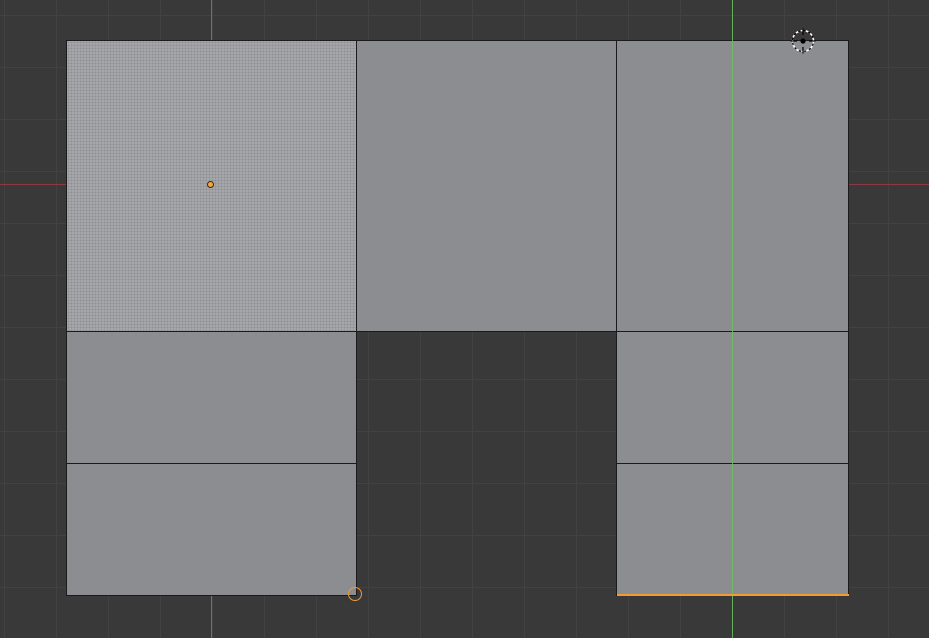  Describe the element at coordinates (486, 186) in the screenshot. I see `uv-face-top-center` at that location.